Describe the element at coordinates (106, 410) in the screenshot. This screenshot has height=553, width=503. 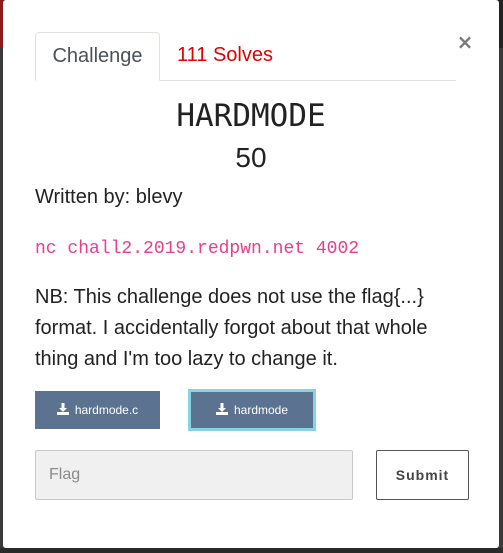
I see `file-label: hardmode.c` at that location.